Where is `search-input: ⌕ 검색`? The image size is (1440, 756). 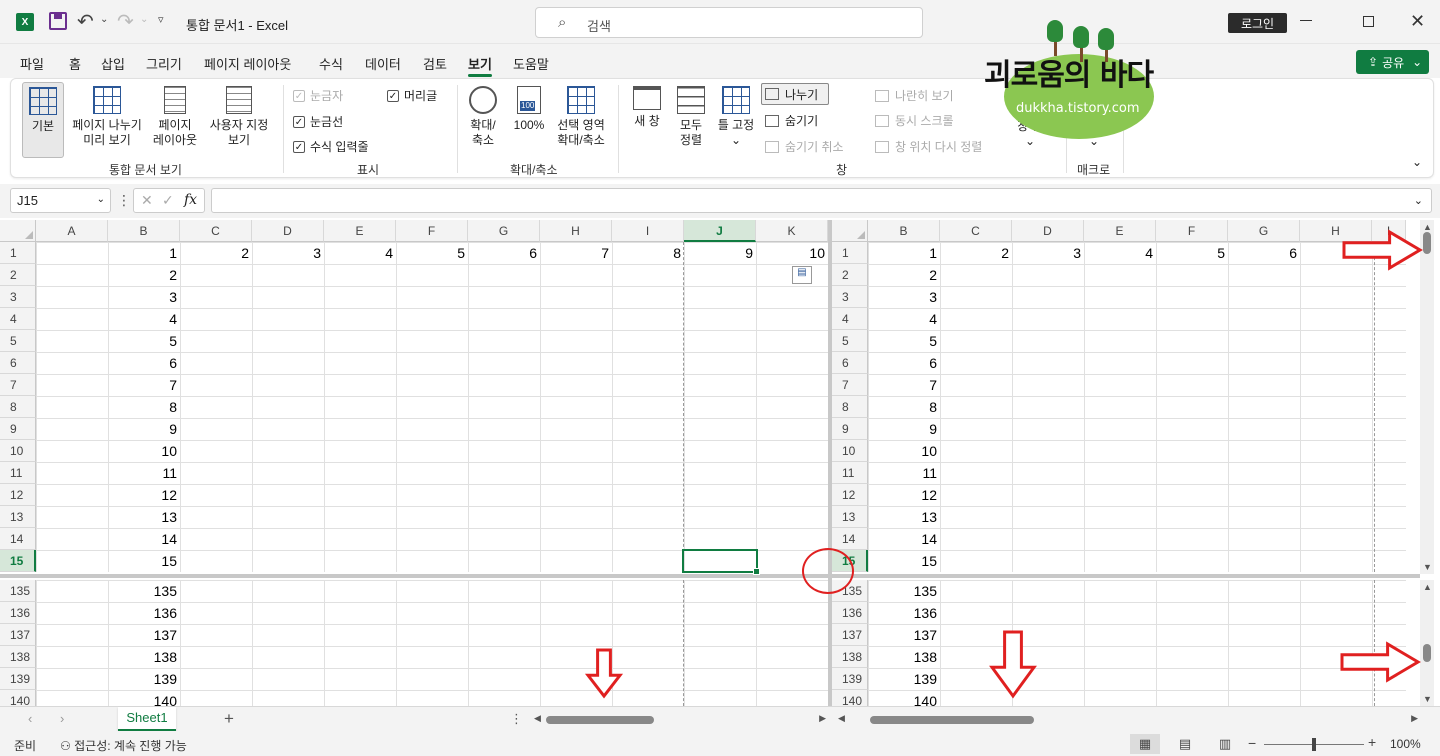 search-input: ⌕ 검색 is located at coordinates (729, 22).